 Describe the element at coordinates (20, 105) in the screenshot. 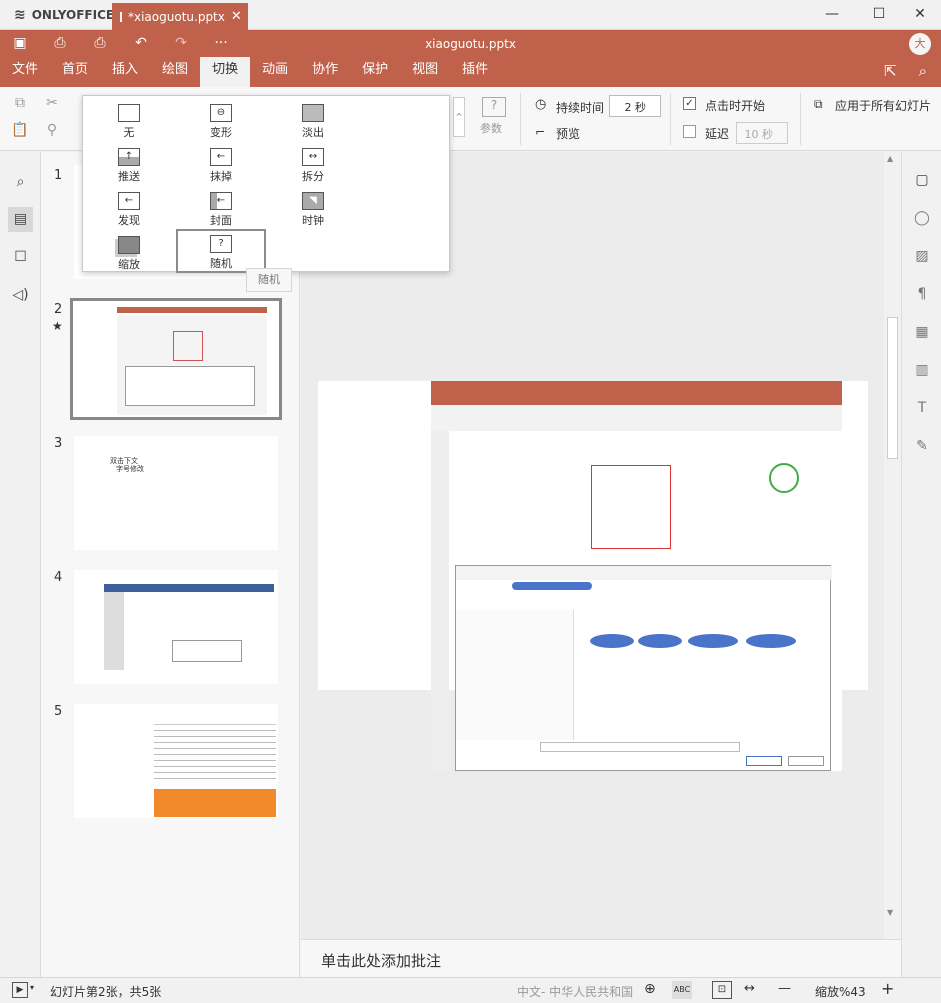

I see `copy-icon: ⧉` at that location.